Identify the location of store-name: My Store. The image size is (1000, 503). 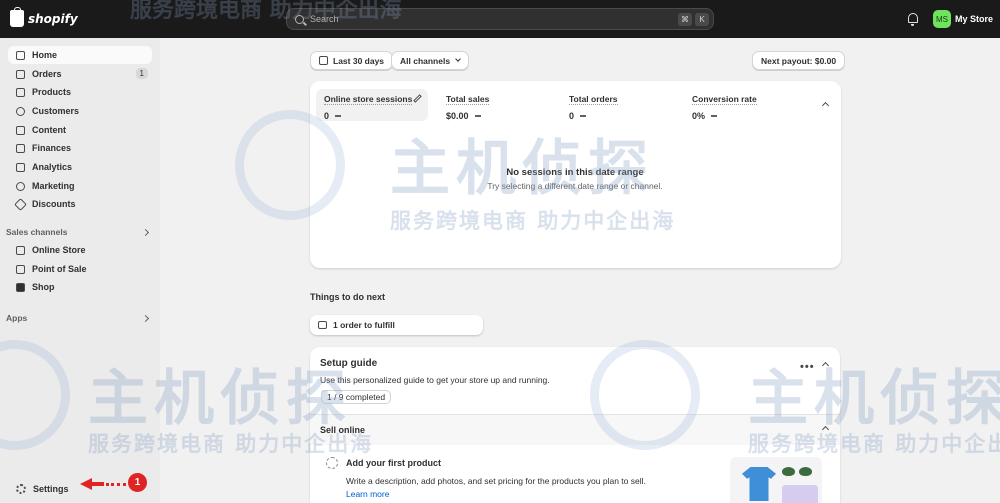
(974, 19).